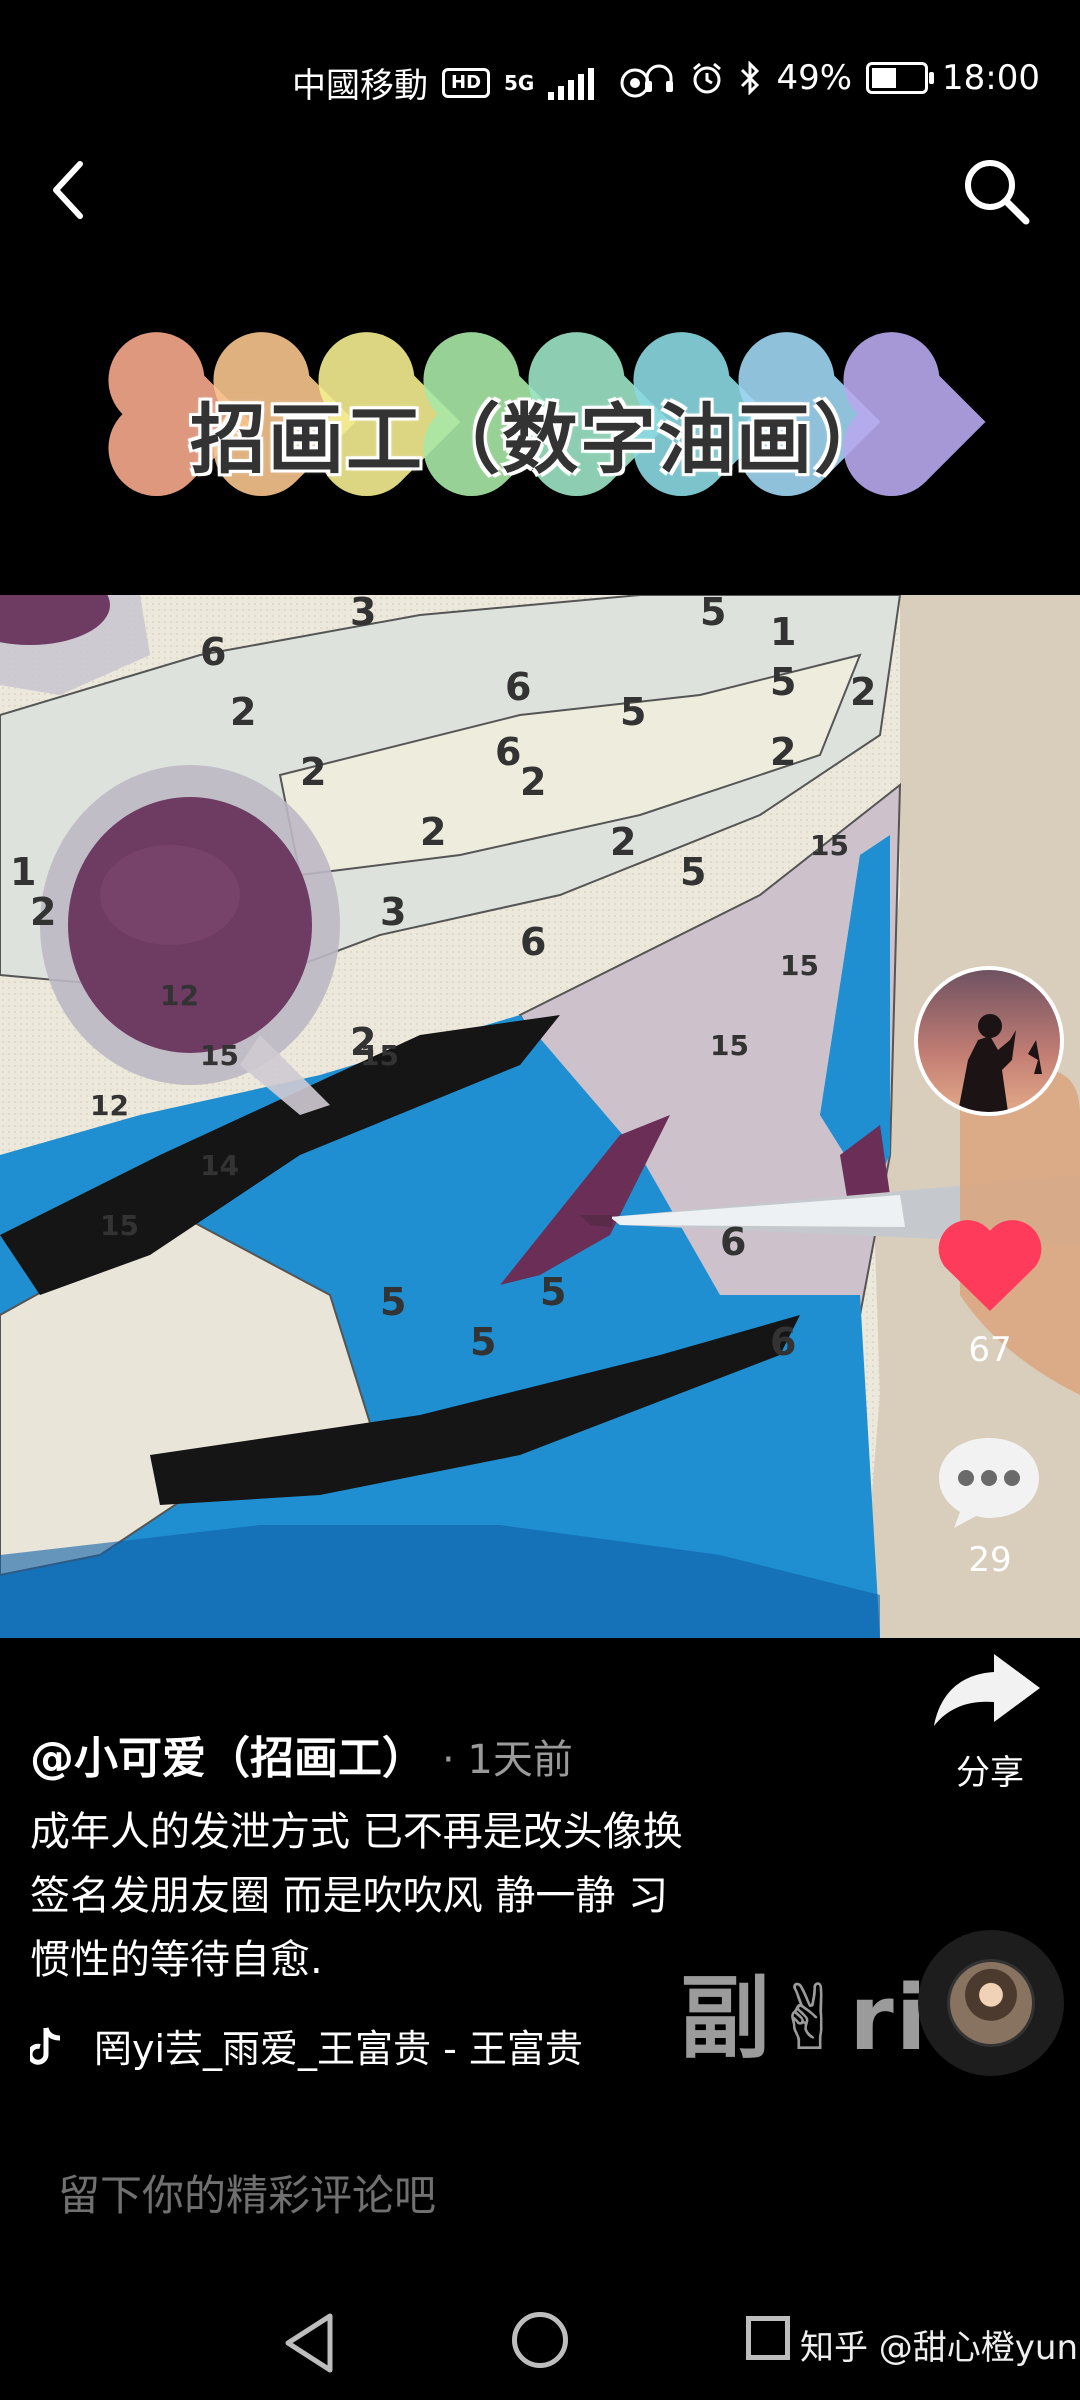 Image resolution: width=1080 pixels, height=2400 pixels. I want to click on comment-input, so click(540, 2195).